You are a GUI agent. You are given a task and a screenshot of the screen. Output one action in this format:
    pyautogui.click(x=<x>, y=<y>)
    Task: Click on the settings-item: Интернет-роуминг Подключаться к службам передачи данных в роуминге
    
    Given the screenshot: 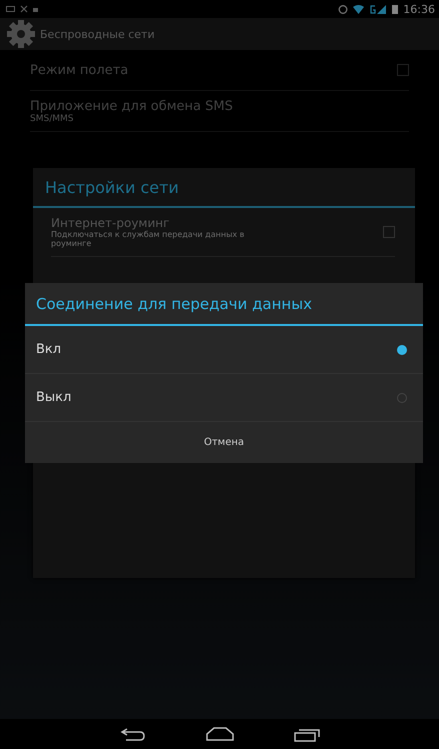 What is the action you would take?
    pyautogui.click(x=223, y=232)
    